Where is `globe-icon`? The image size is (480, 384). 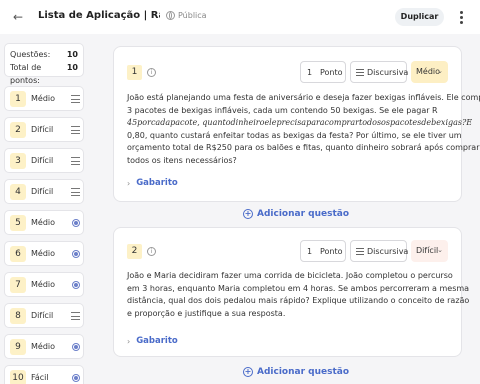 globe-icon is located at coordinates (170, 15).